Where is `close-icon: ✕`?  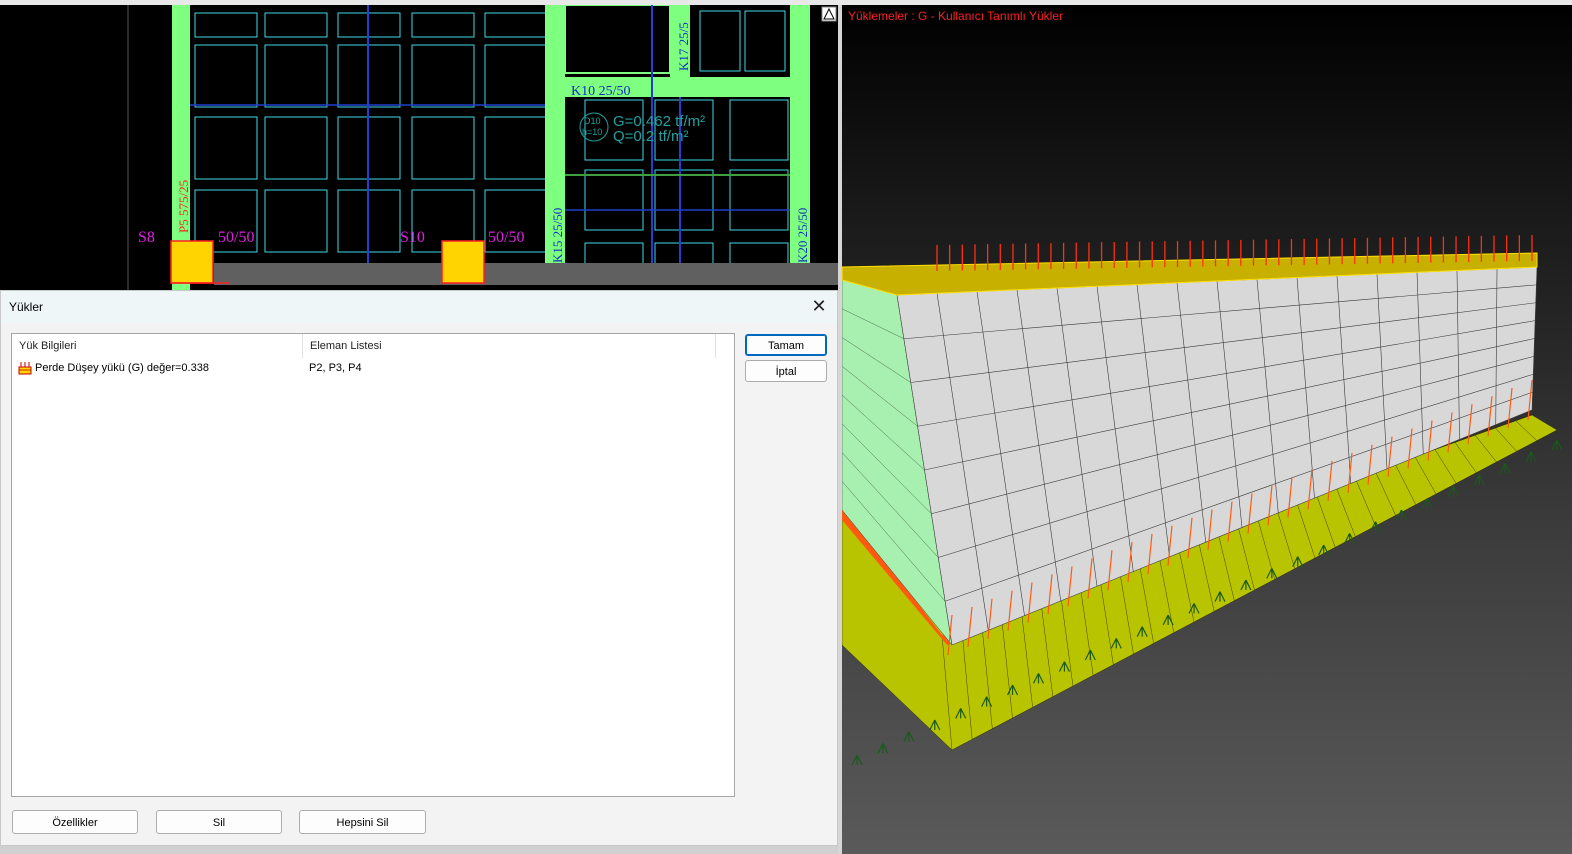
close-icon: ✕ is located at coordinates (819, 306).